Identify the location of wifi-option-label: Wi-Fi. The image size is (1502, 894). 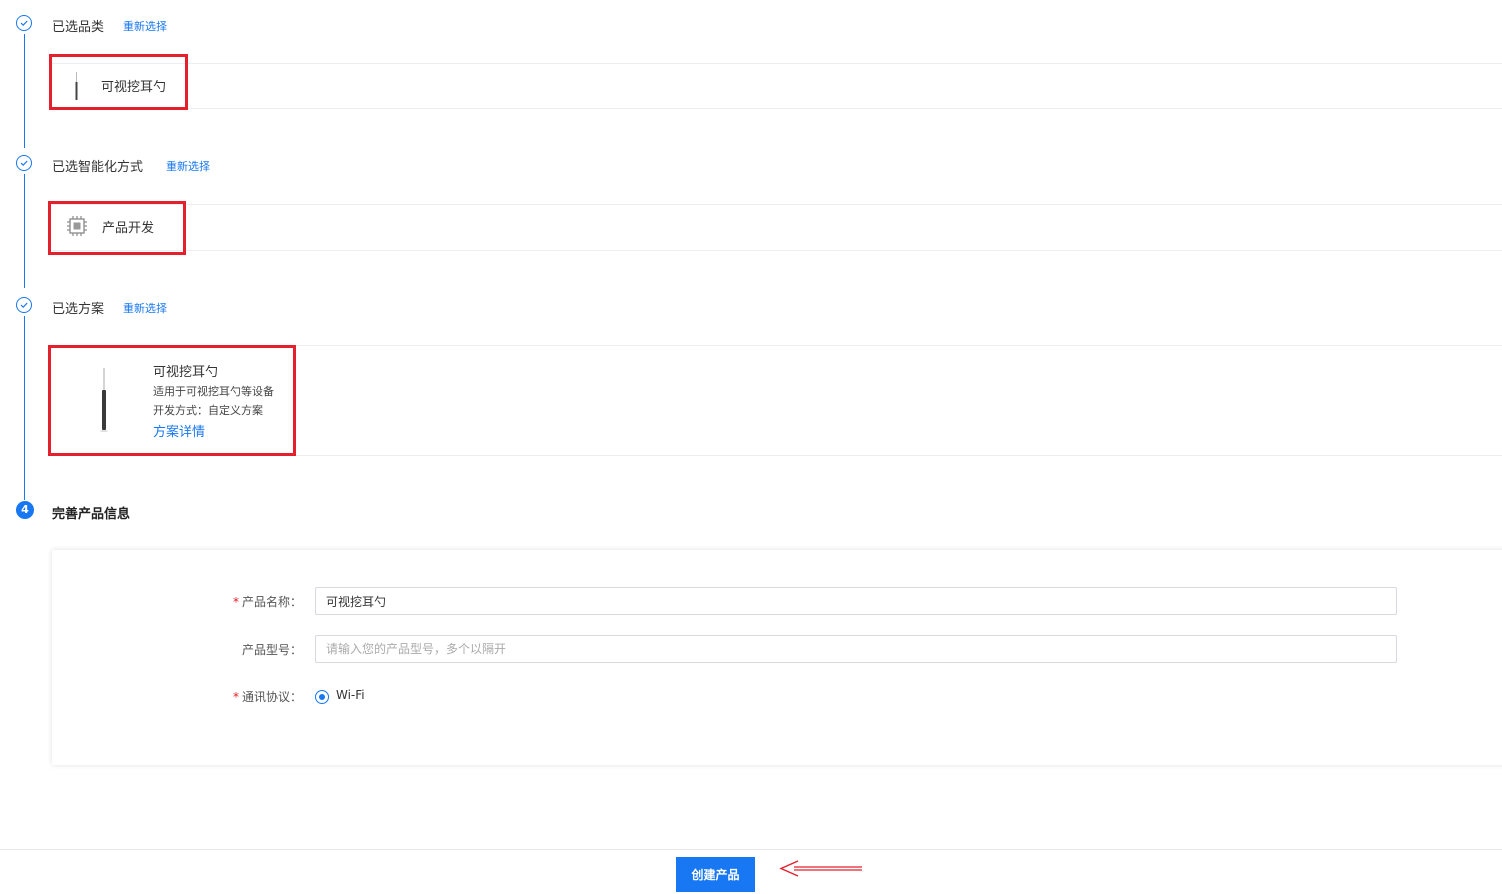
(350, 695).